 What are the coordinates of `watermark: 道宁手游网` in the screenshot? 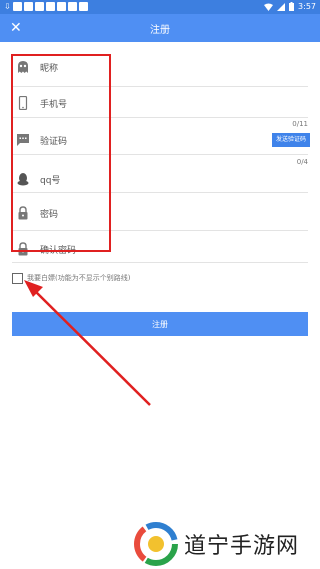 It's located at (216, 544).